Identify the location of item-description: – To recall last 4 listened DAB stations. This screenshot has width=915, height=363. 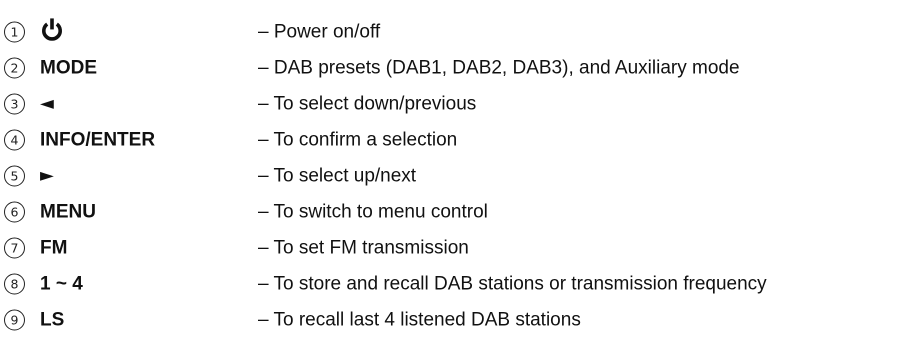
(419, 320).